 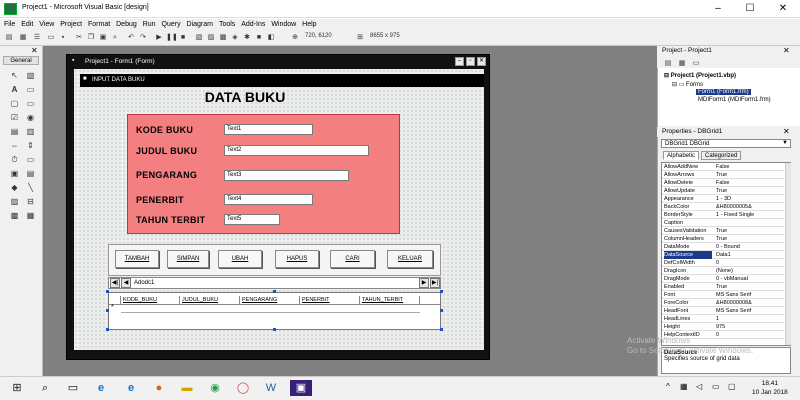 I want to click on property-value: (None), so click(x=724, y=271).